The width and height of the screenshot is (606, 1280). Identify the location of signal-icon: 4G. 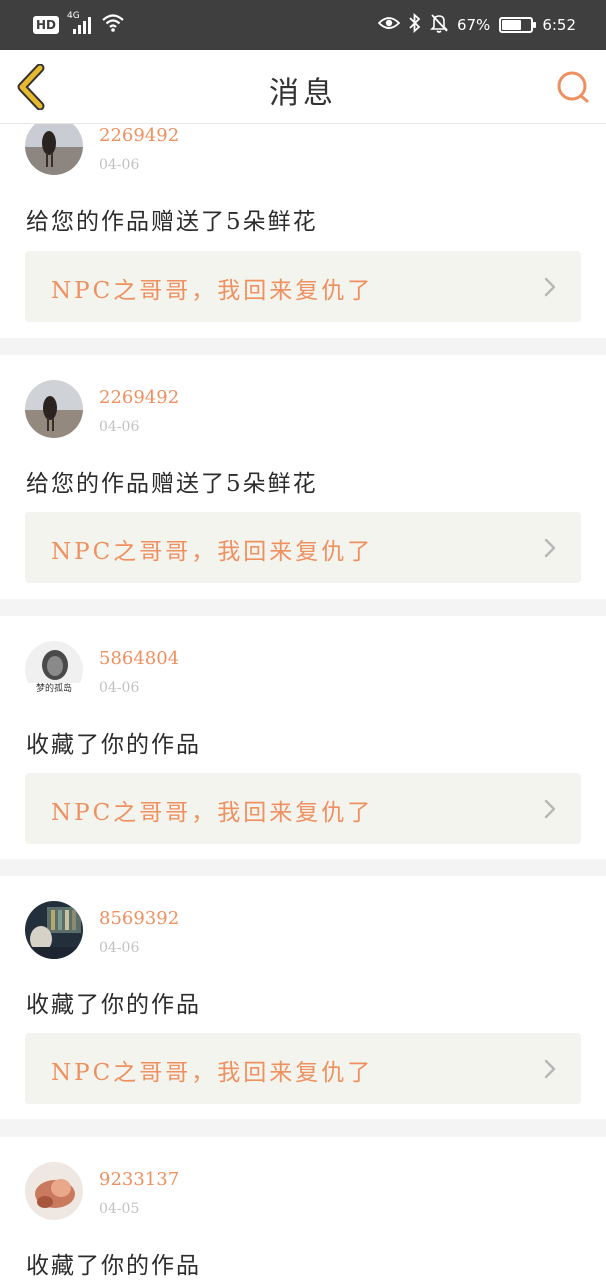
(80, 23).